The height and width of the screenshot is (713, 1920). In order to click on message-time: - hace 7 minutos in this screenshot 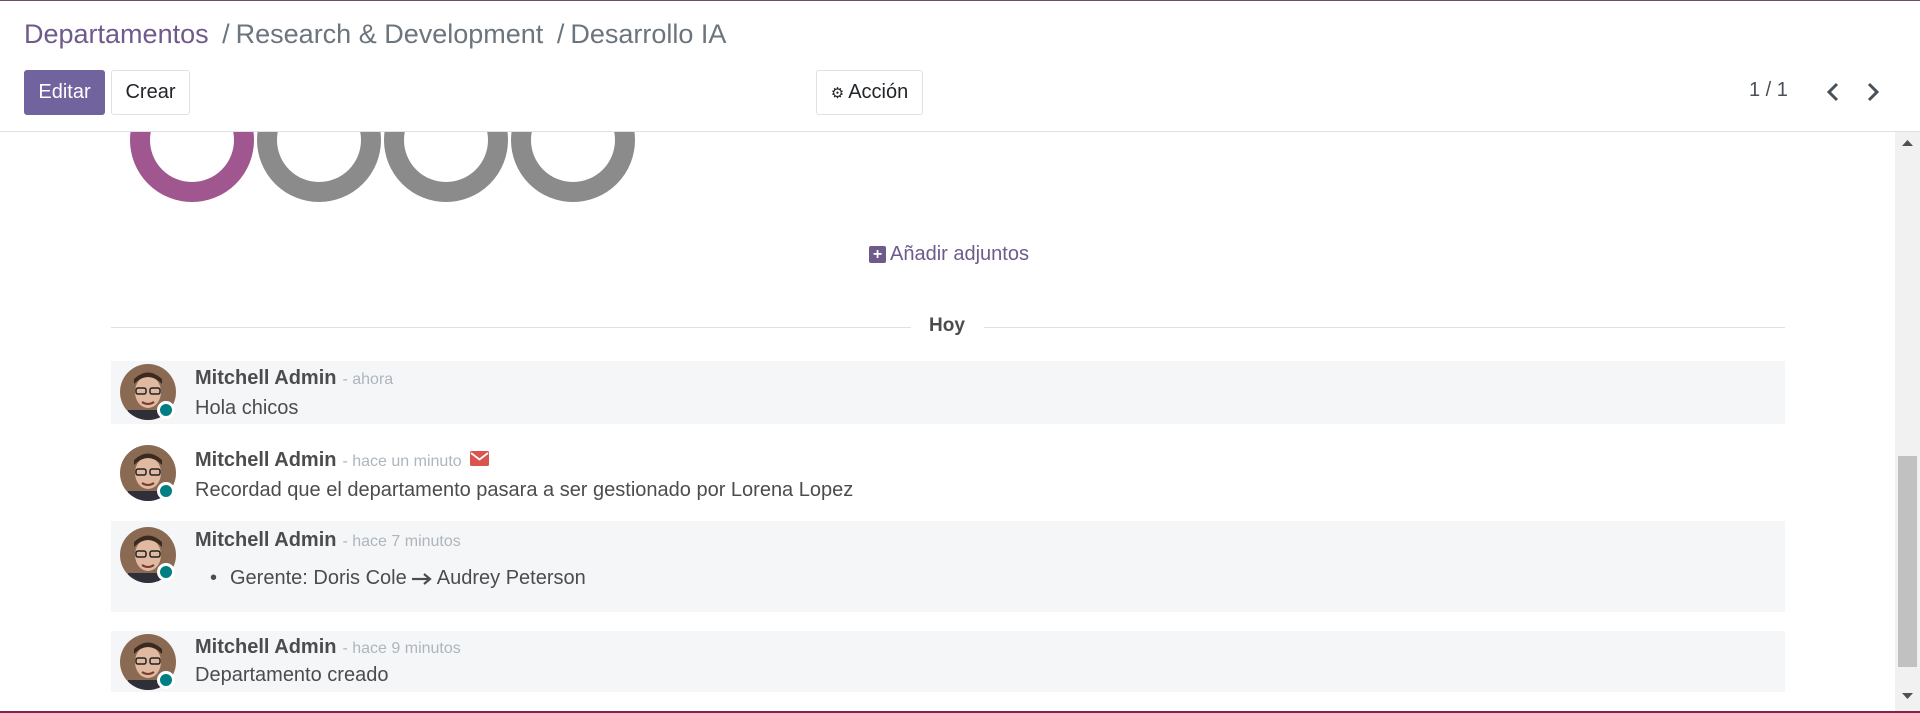, I will do `click(401, 541)`.